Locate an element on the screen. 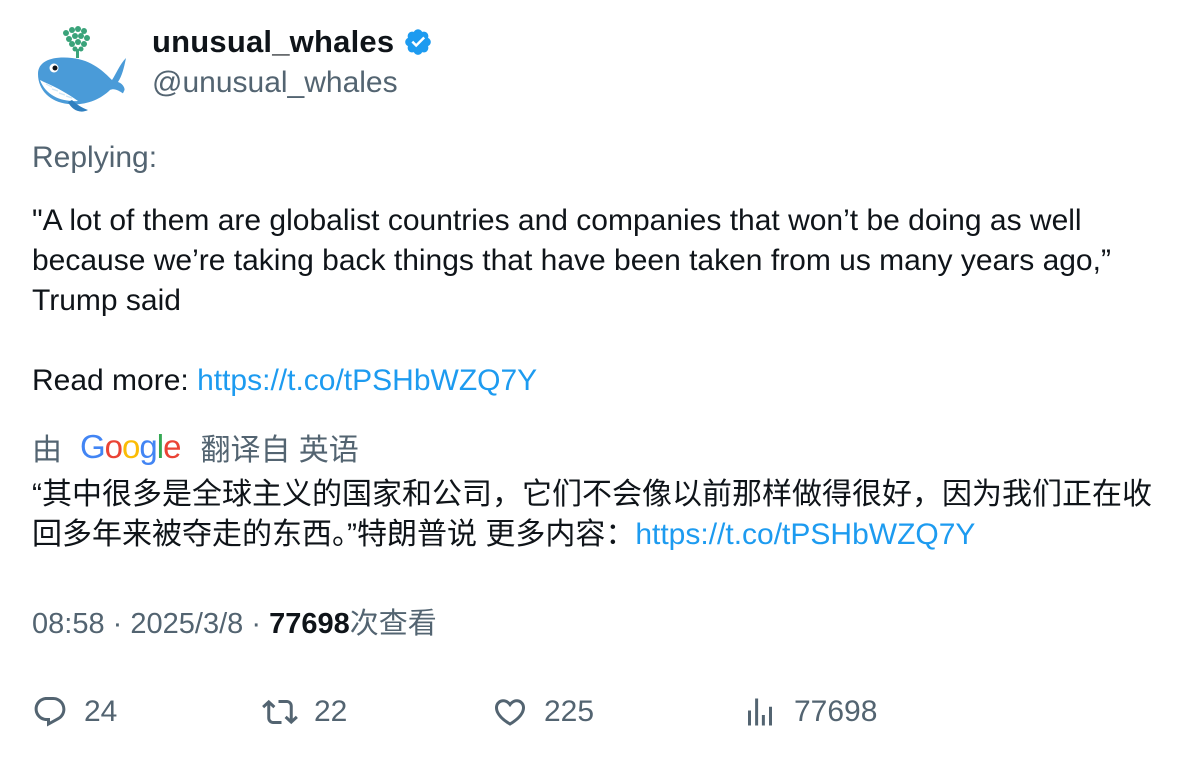  translated-link: https://t.co/tPSHbWZQ7Y is located at coordinates (805, 534).